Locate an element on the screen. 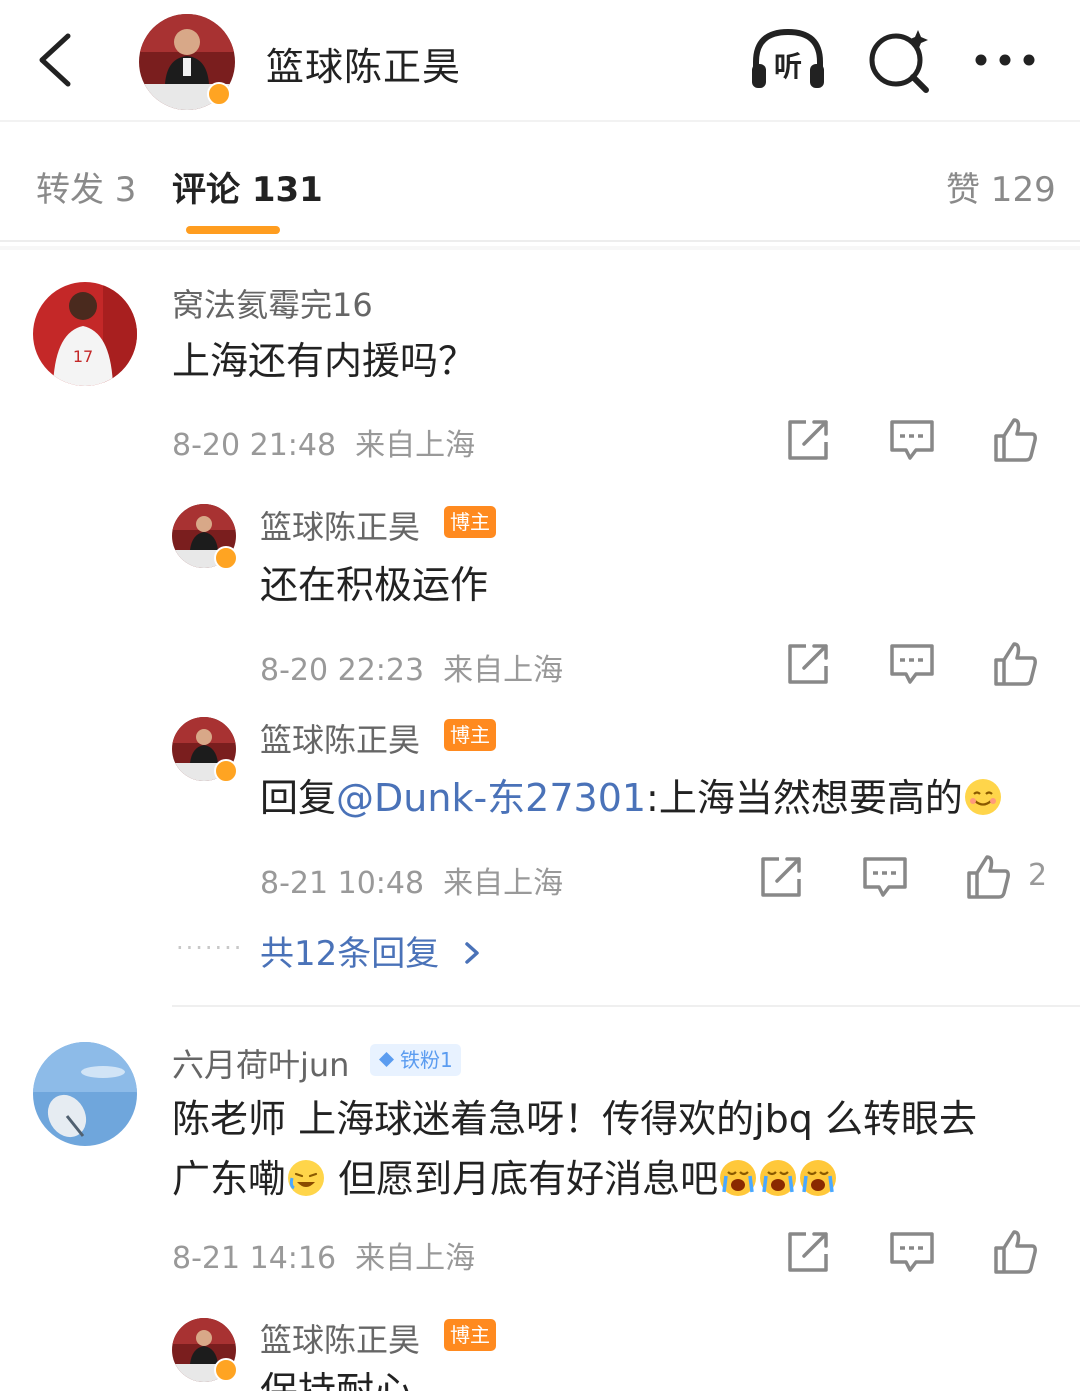  comment-text-line: 陈老师 上海球迷着急呀！传得欢的jbq 么转眼去 is located at coordinates (574, 1119).